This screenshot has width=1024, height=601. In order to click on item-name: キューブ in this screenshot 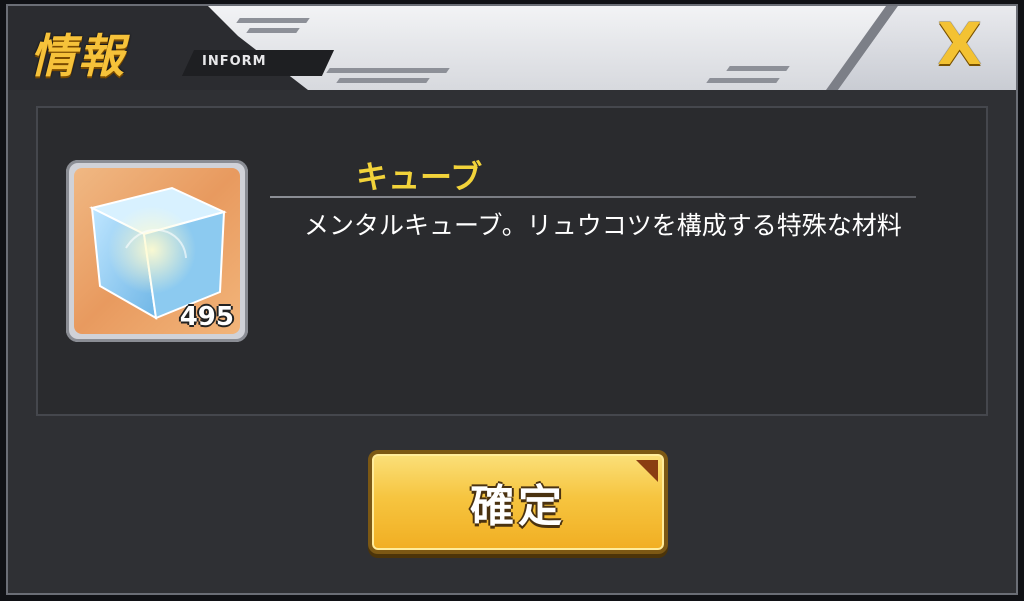, I will do `click(419, 177)`.